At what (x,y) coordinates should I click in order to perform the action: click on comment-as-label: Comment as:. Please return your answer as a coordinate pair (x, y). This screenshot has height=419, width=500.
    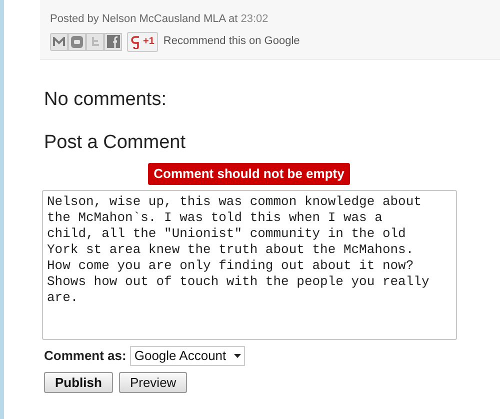
    Looking at the image, I should click on (85, 356).